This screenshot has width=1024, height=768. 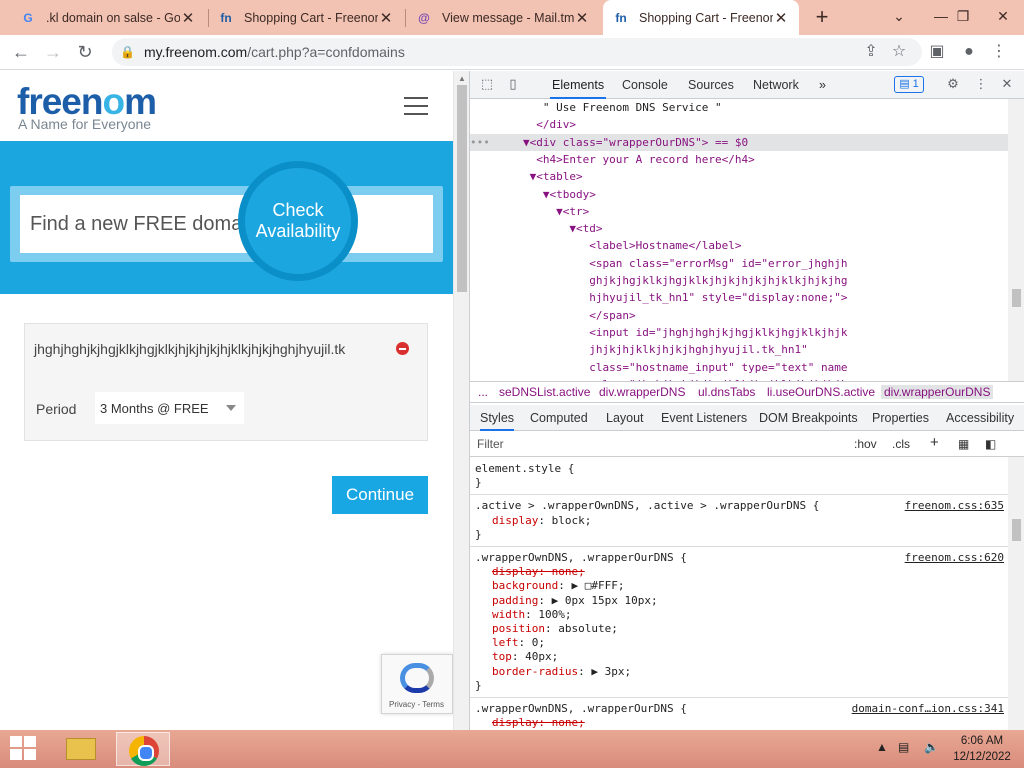 I want to click on gear-icon: ⚙, so click(x=953, y=85).